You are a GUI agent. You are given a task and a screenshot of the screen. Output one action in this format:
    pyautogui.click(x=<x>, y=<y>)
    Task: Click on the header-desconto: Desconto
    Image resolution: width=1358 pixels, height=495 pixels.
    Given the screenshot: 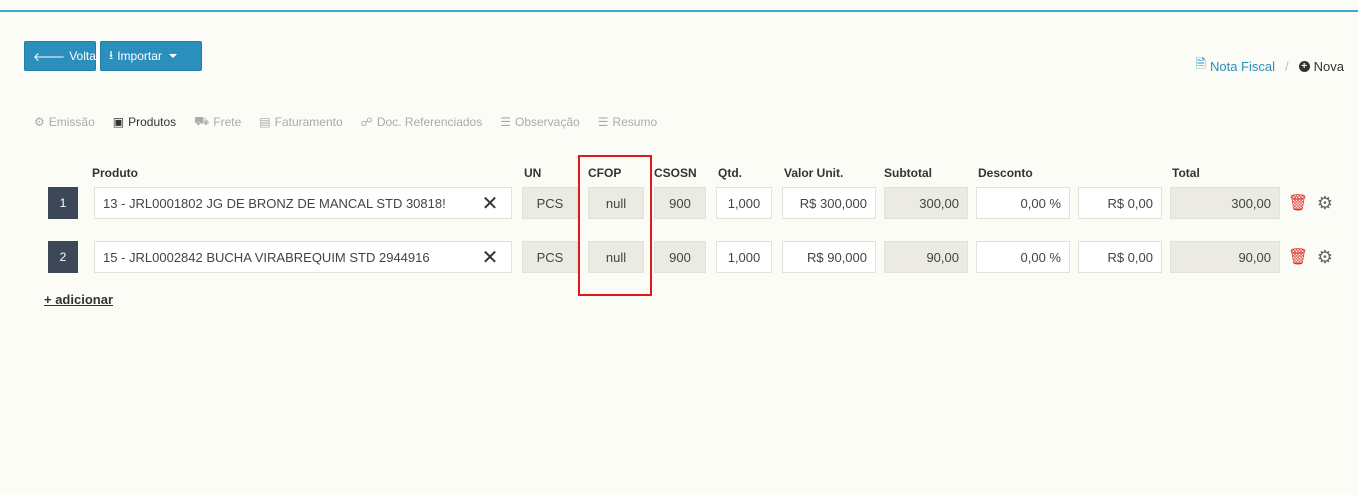 What is the action you would take?
    pyautogui.click(x=1005, y=173)
    